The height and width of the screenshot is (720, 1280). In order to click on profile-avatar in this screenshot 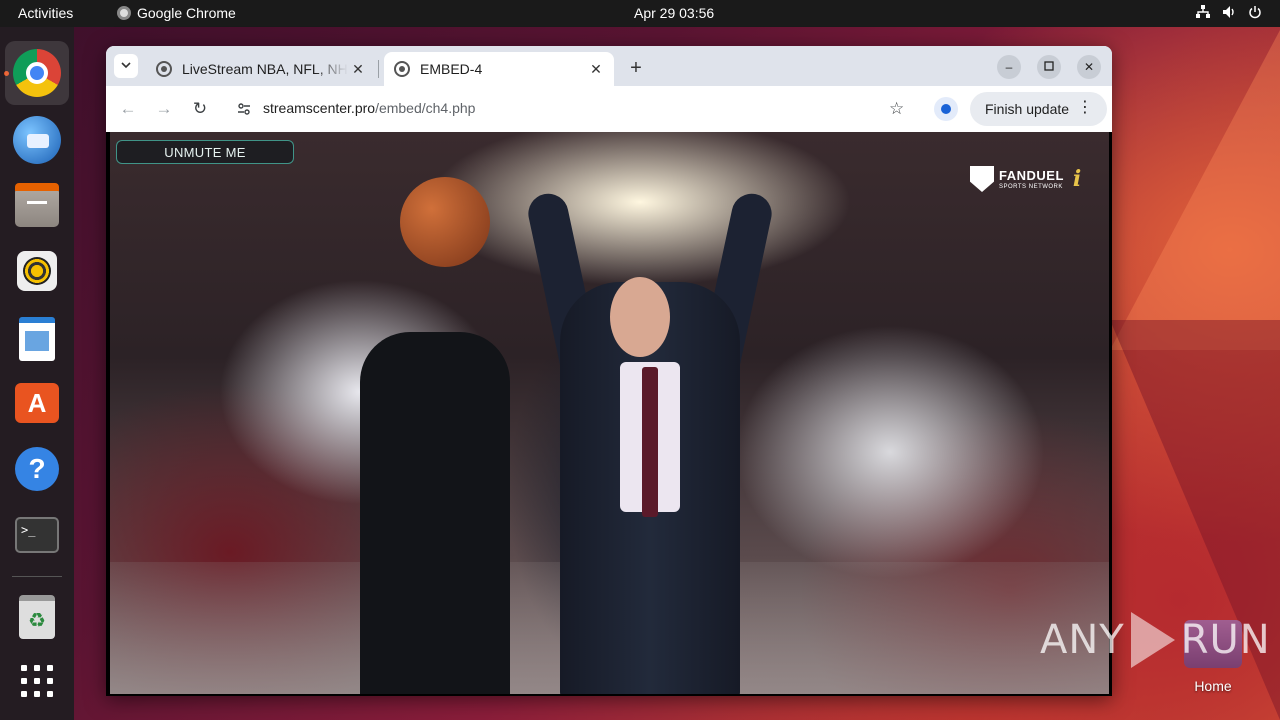, I will do `click(946, 109)`.